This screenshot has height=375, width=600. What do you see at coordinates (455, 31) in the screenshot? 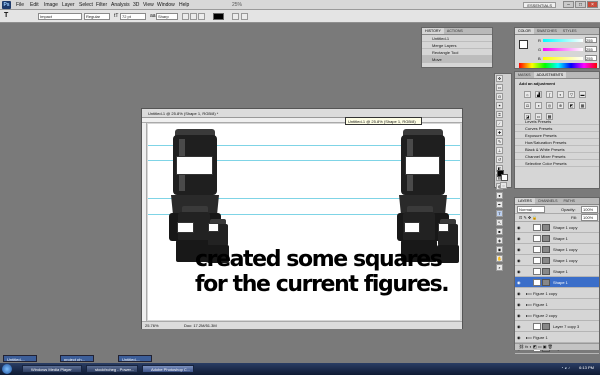
I see `tab-actions: ACTIONS` at bounding box center [455, 31].